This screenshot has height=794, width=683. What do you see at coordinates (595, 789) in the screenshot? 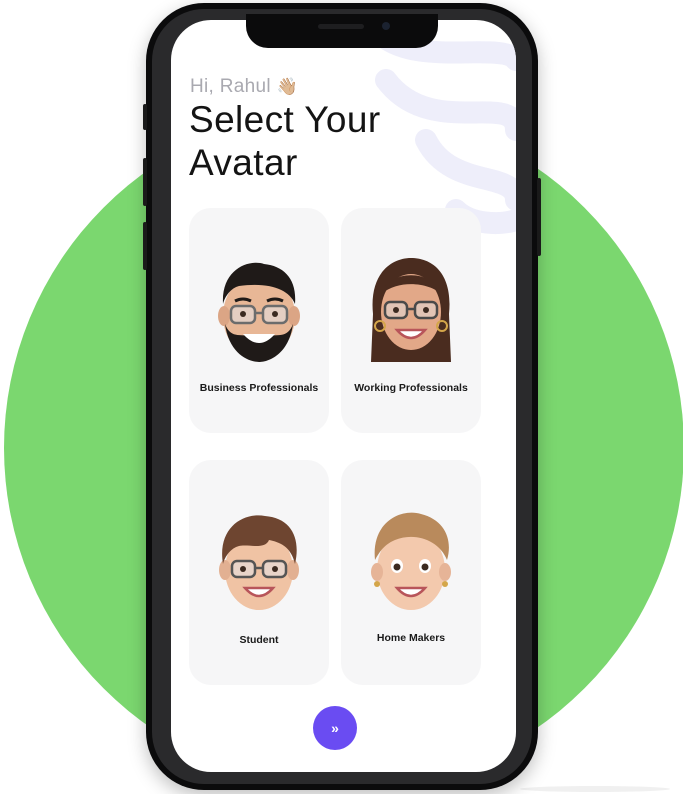
I see `phone-shadow` at bounding box center [595, 789].